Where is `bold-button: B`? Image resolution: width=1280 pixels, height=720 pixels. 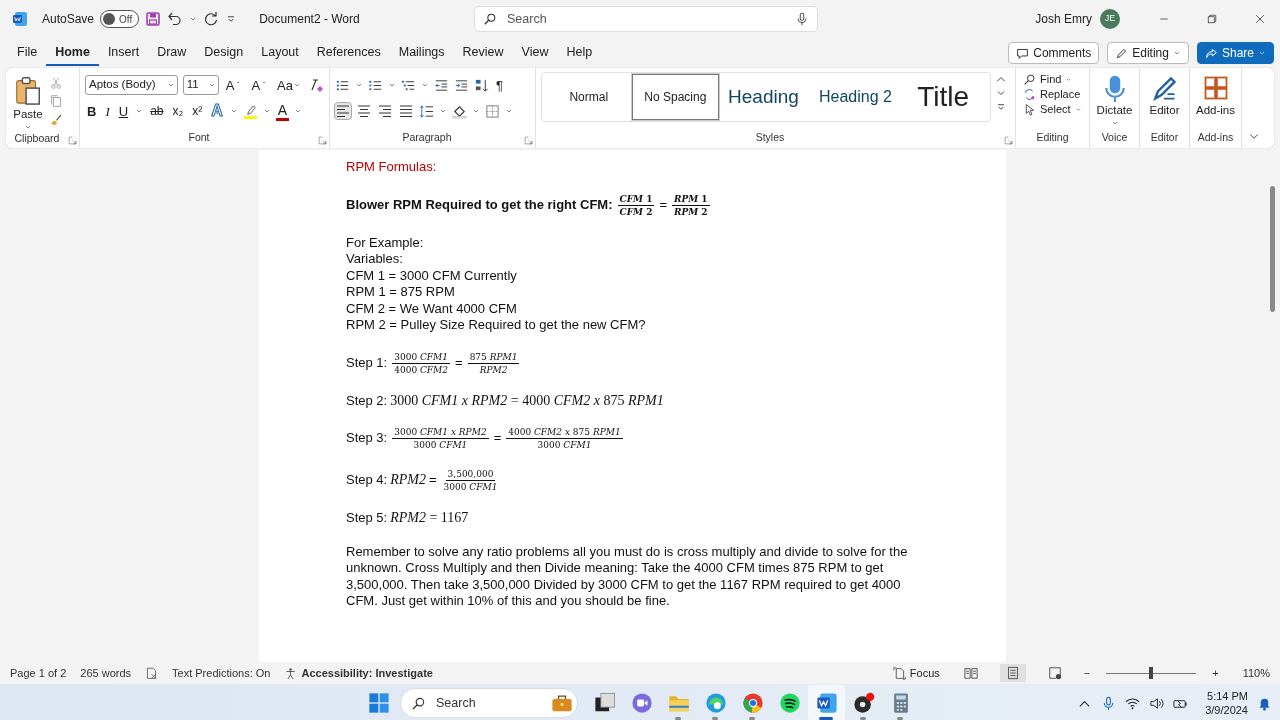 bold-button: B is located at coordinates (92, 111).